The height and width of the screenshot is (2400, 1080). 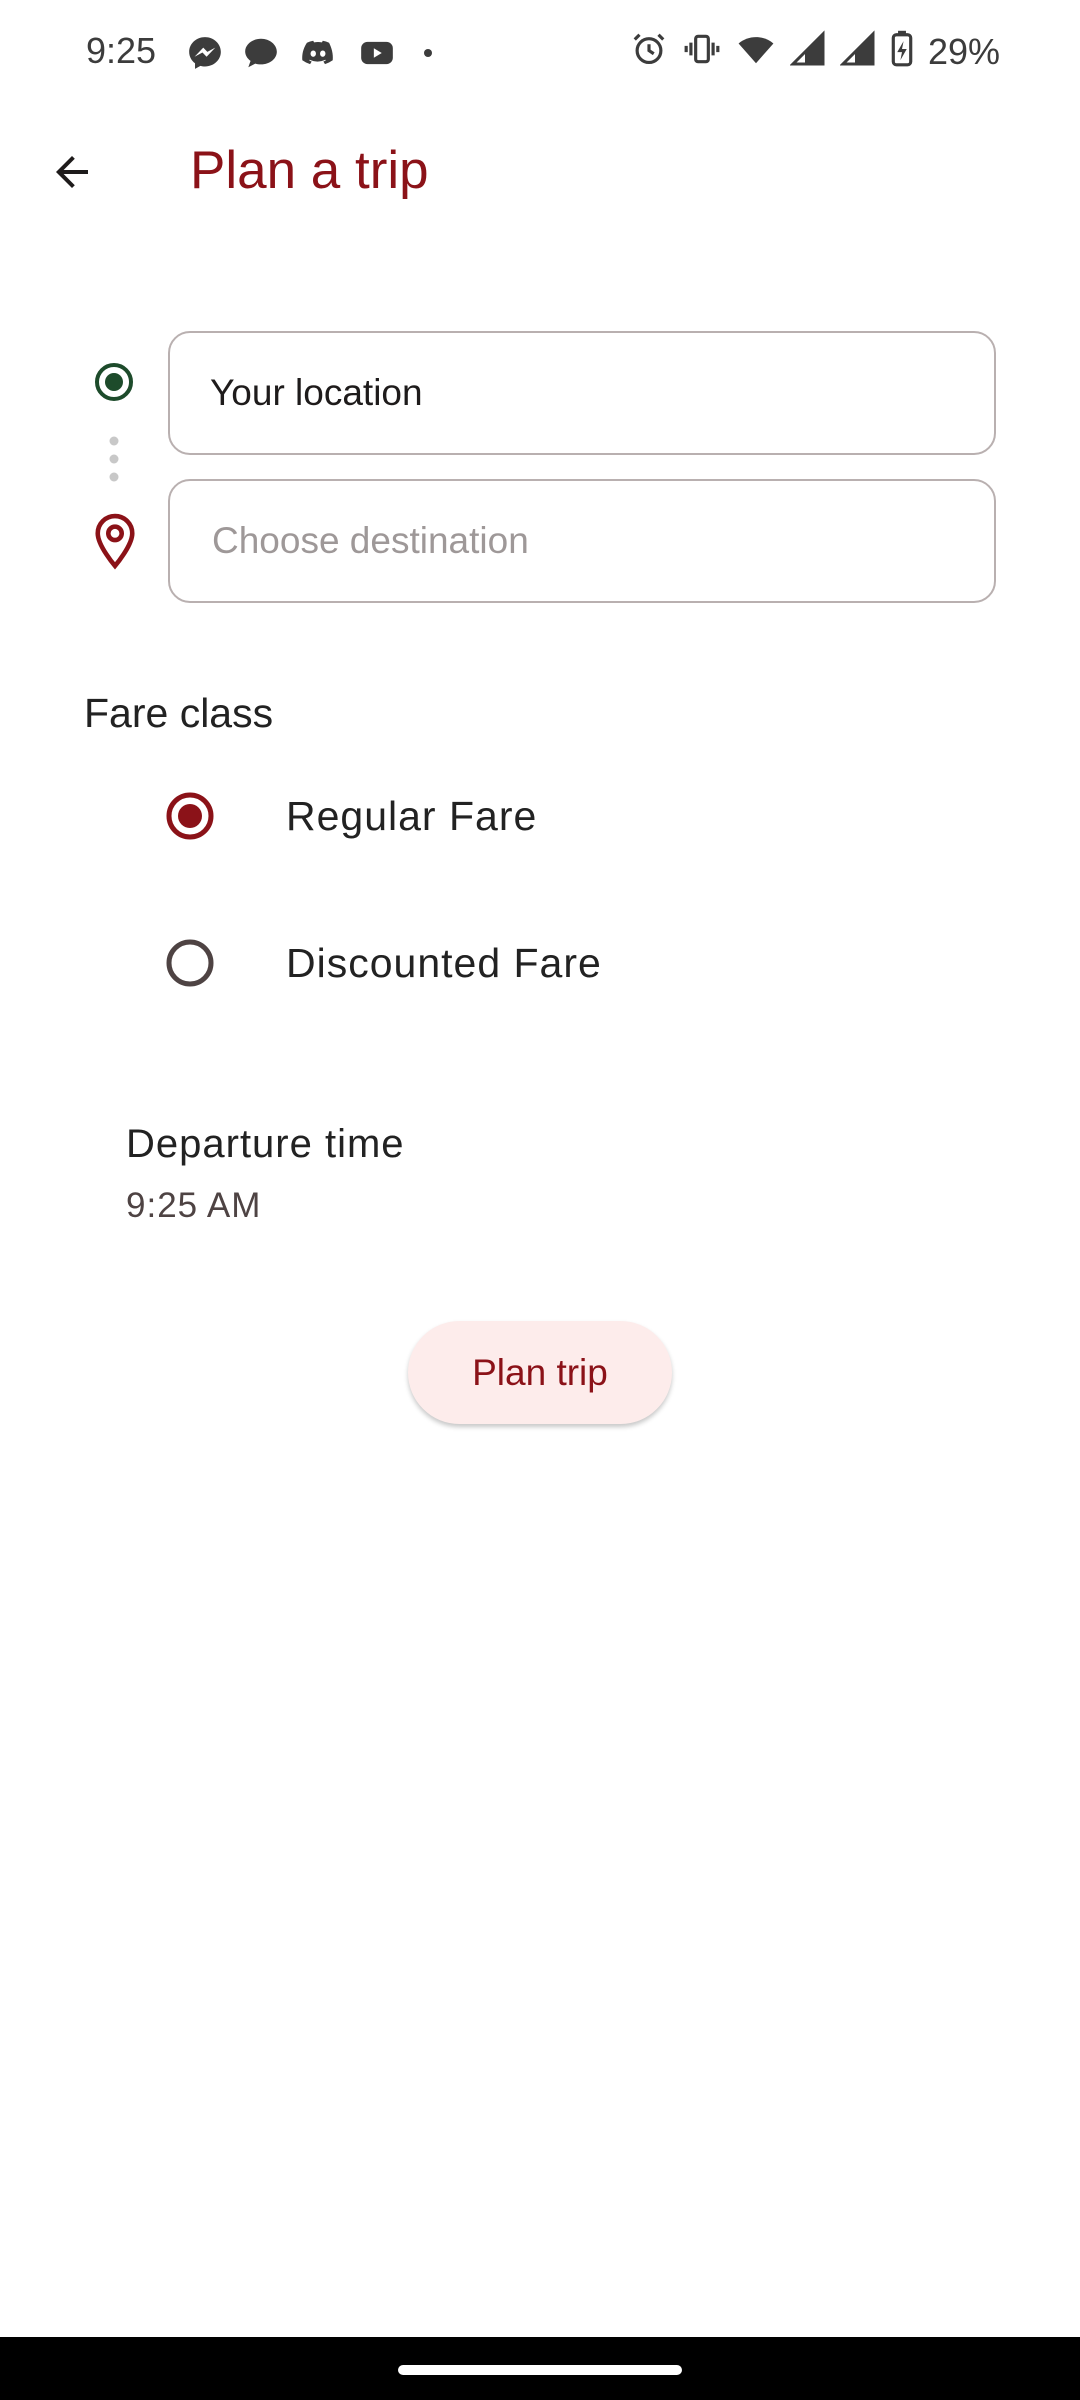 I want to click on home-indicator, so click(x=540, y=2370).